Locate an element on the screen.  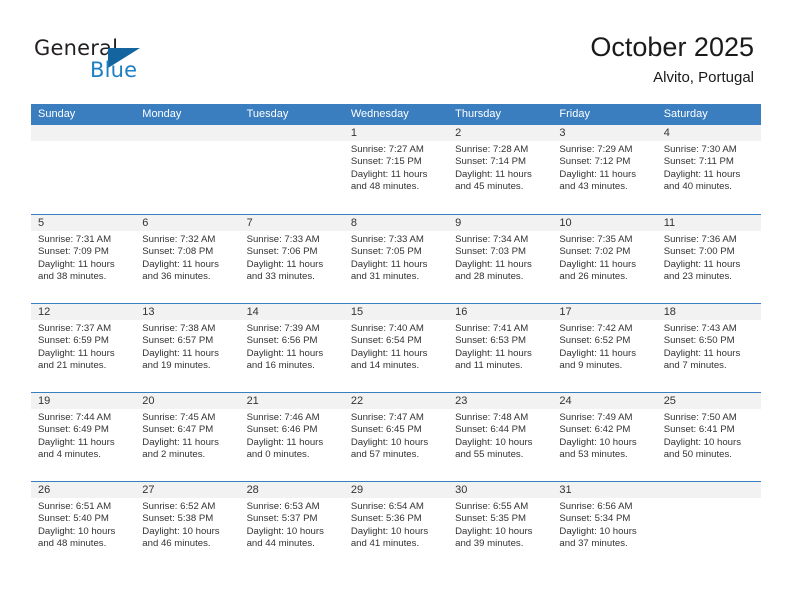
daylight-text-line1: Daylight: 10 hours is located at coordinates (494, 531).